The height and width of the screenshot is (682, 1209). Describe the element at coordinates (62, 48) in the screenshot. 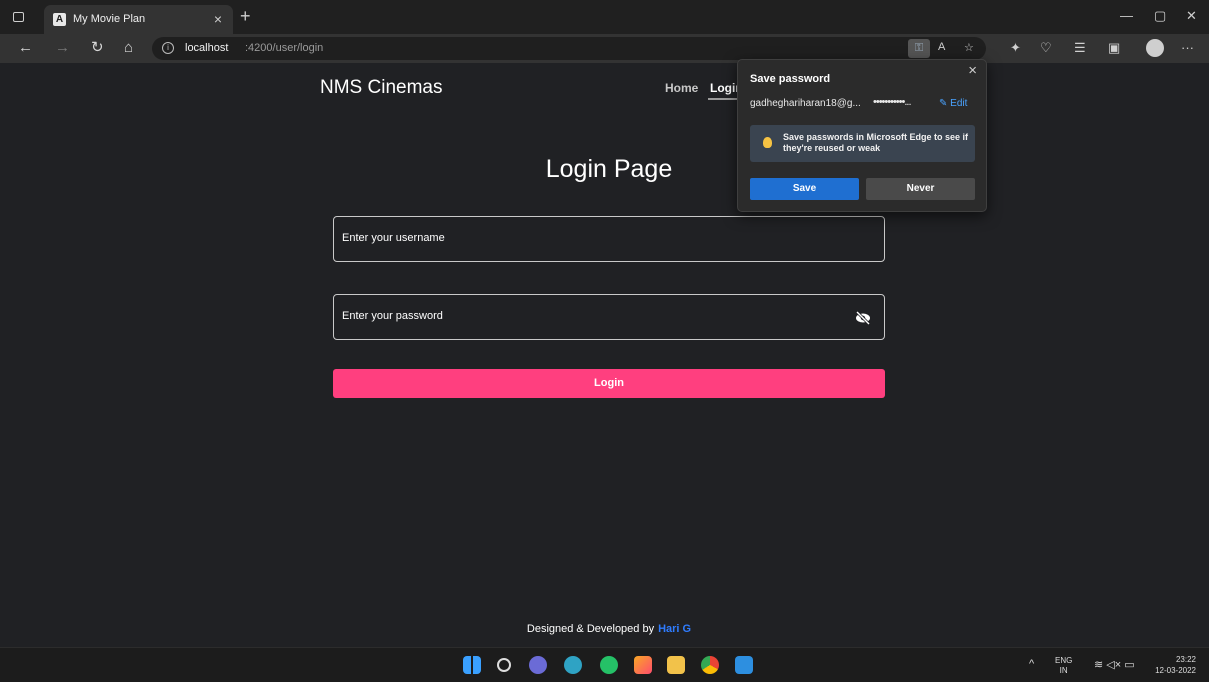

I see `forward-button: →` at that location.